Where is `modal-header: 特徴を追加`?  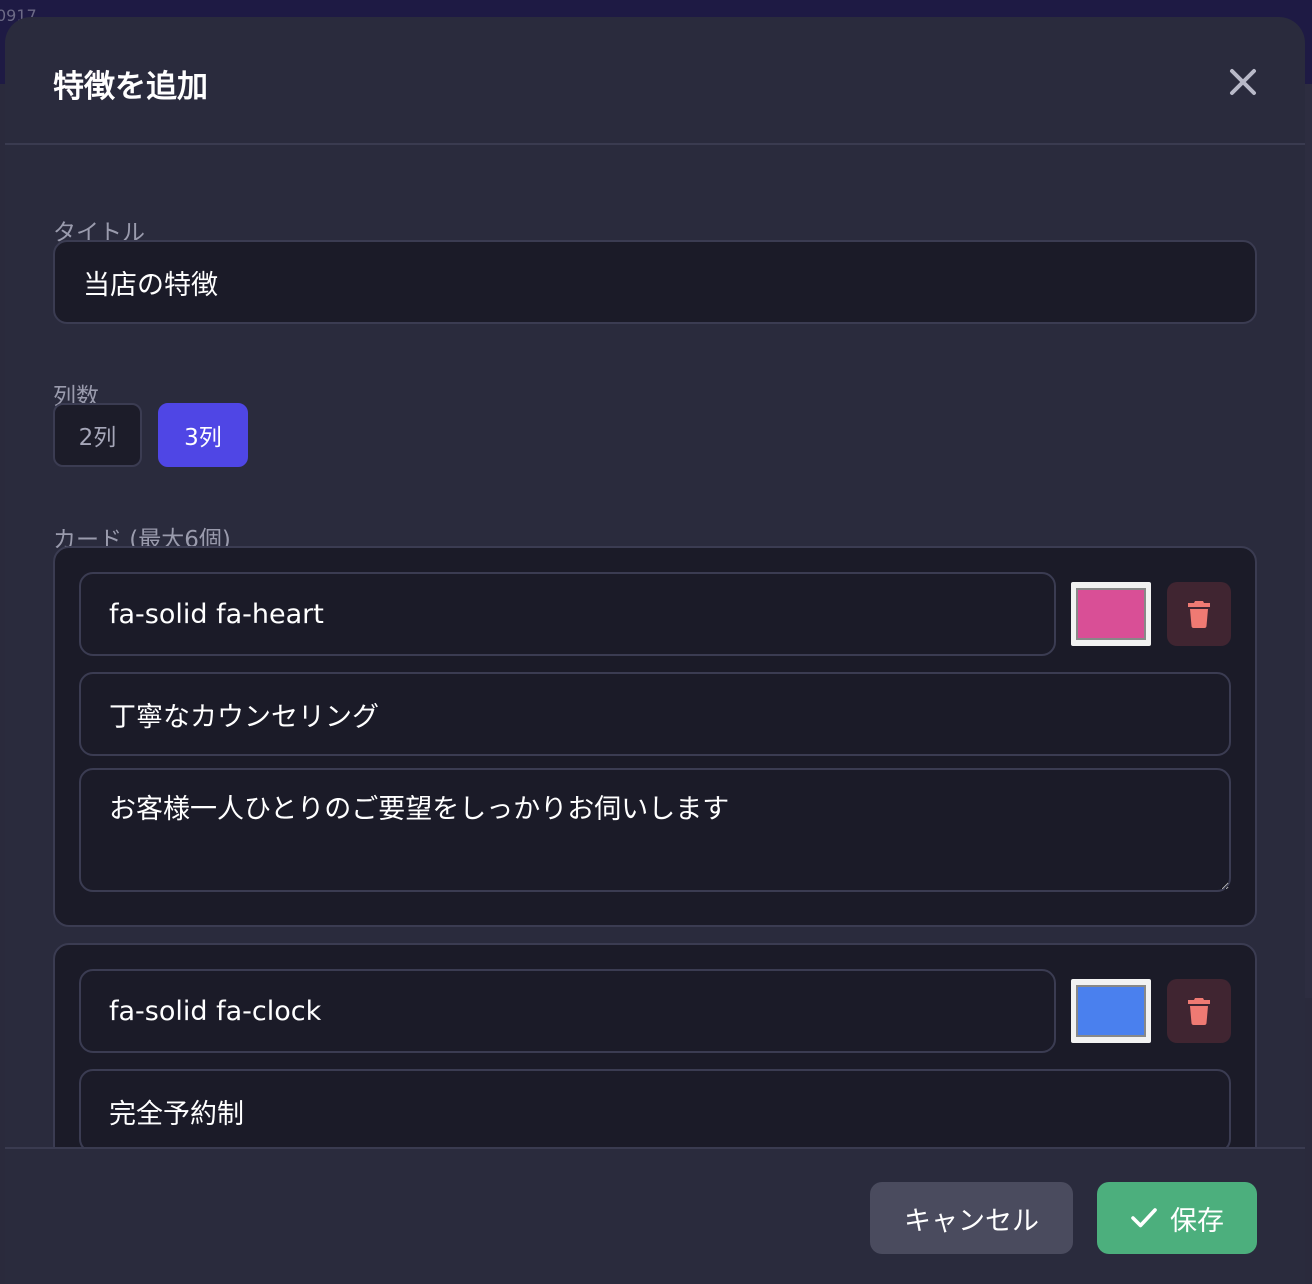 modal-header: 特徴を追加 is located at coordinates (655, 81).